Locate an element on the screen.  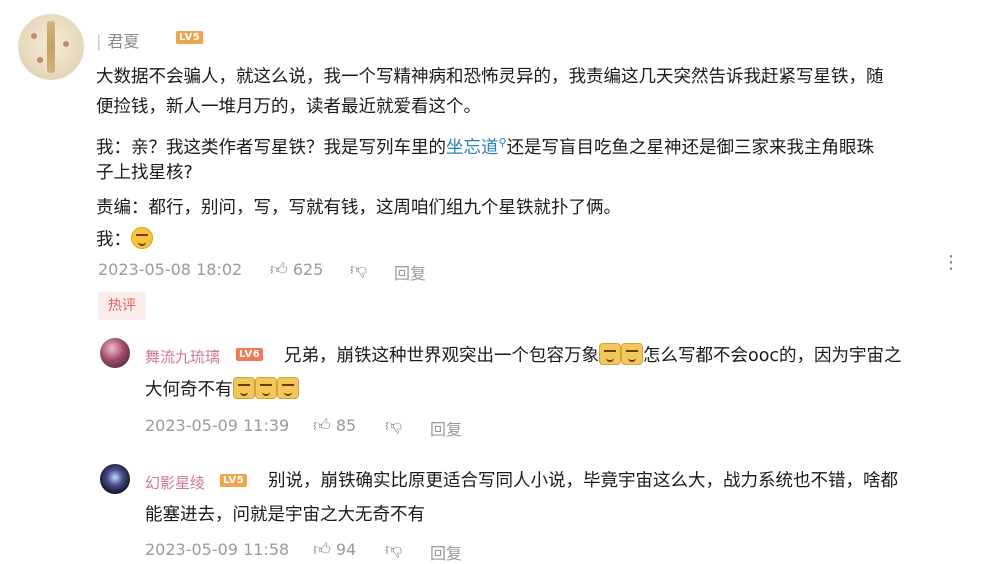
comment-text: 还是写盲目吃鱼之星神还是御三家来我主角眼珠 is located at coordinates (690, 147).